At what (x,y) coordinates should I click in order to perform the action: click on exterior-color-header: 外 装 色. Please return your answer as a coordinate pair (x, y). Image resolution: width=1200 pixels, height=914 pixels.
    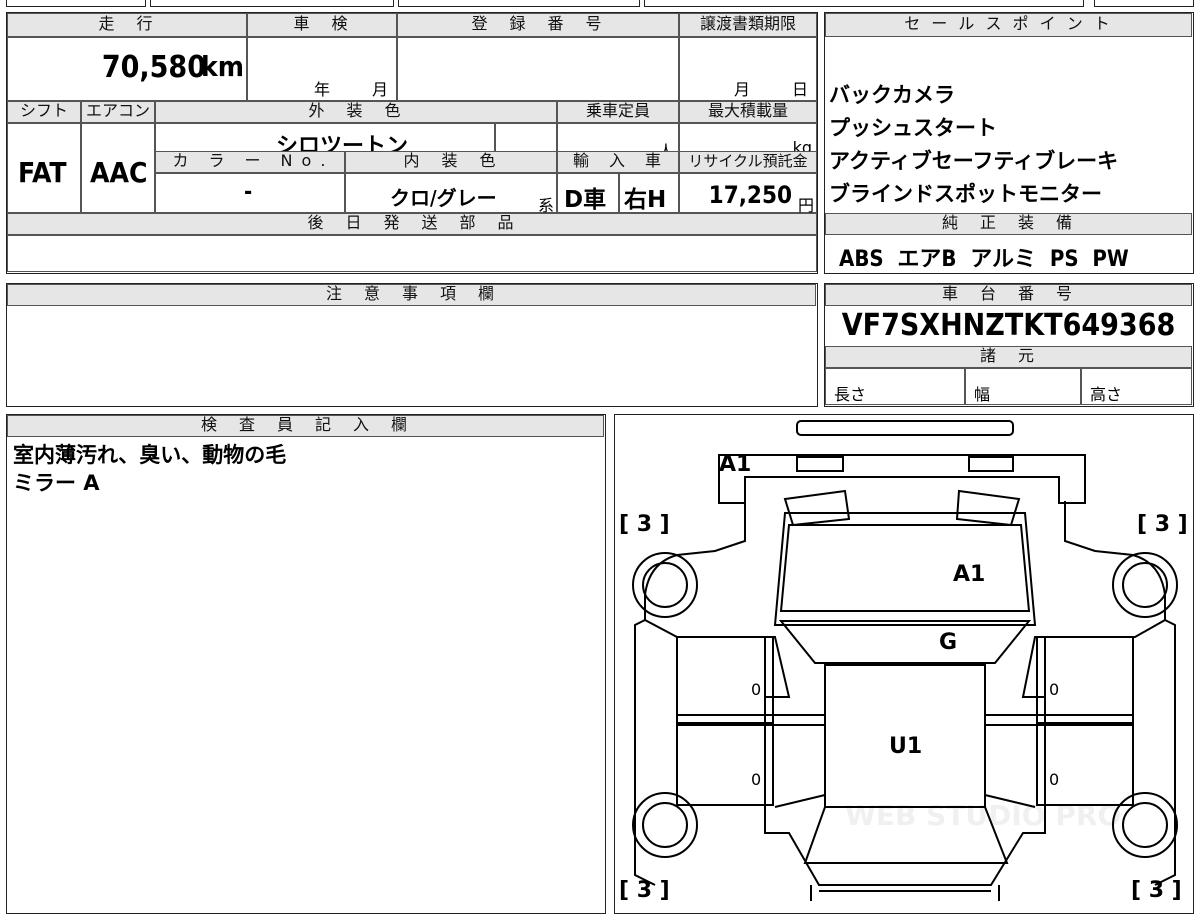
    Looking at the image, I should click on (356, 112).